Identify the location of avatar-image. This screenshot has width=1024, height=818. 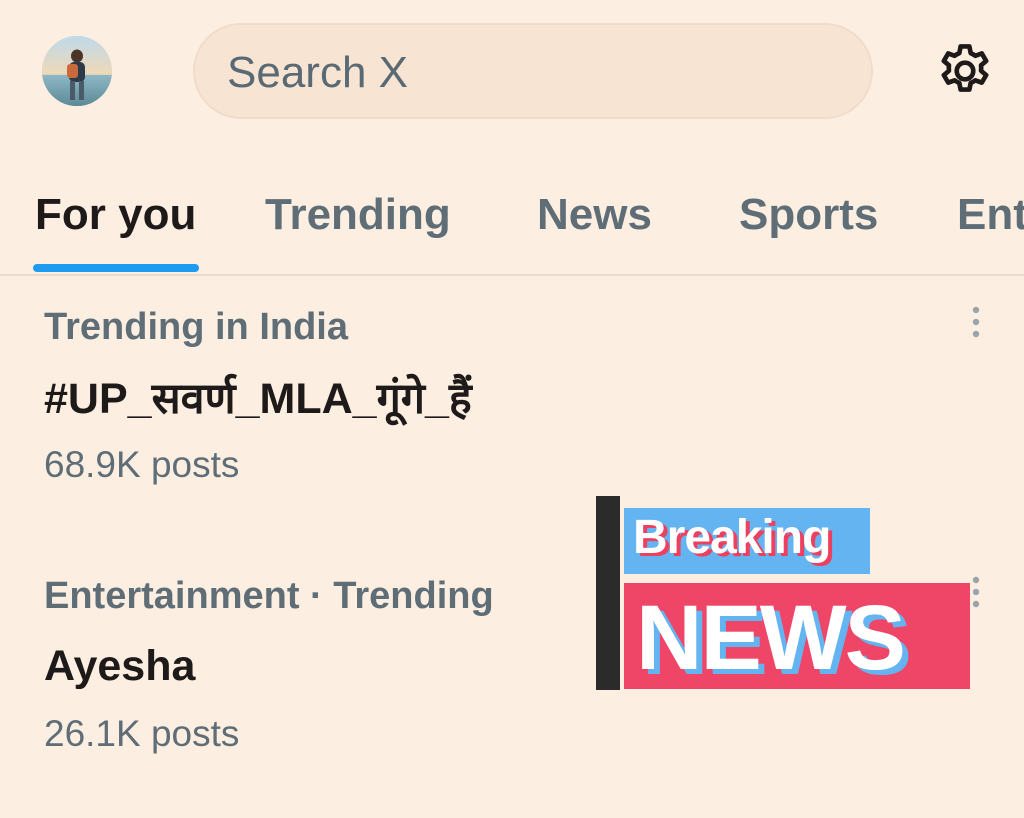
(77, 71).